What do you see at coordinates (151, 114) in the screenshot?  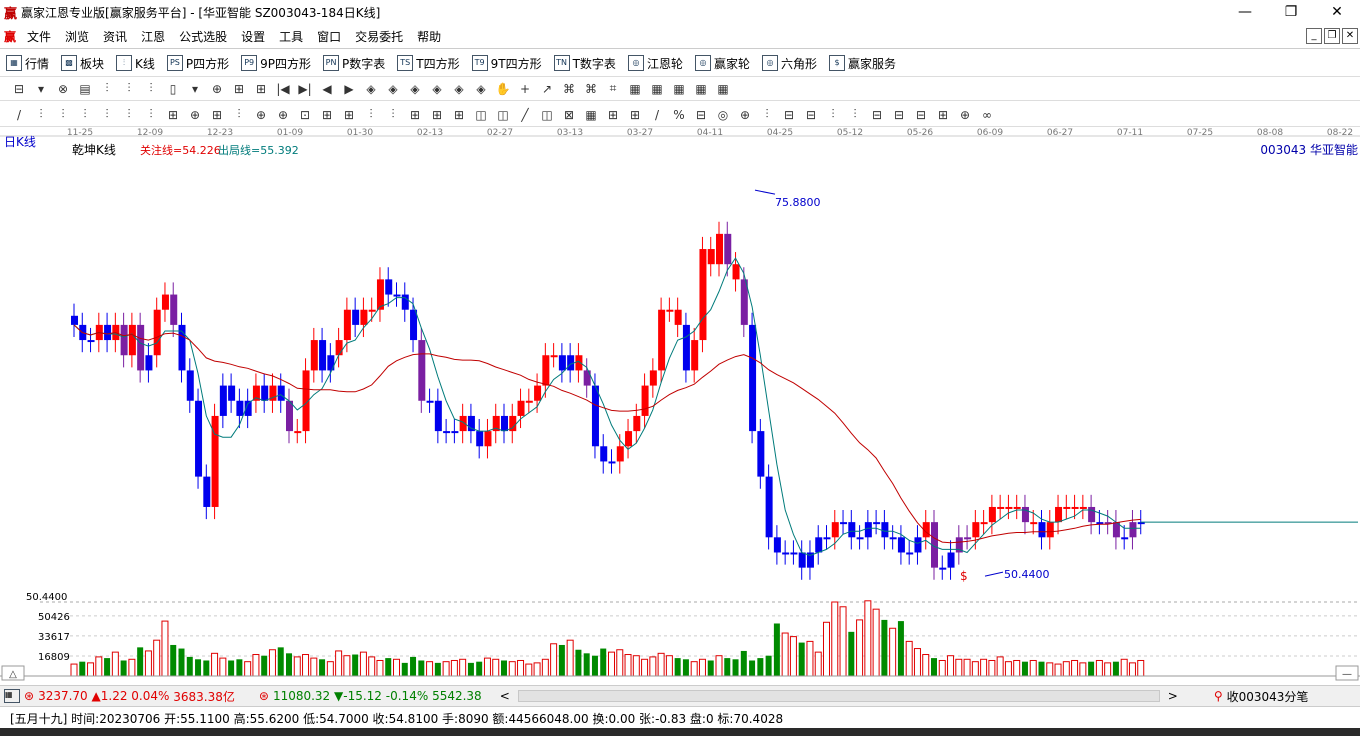 I see `gann-tool-icon-6: ⫶` at bounding box center [151, 114].